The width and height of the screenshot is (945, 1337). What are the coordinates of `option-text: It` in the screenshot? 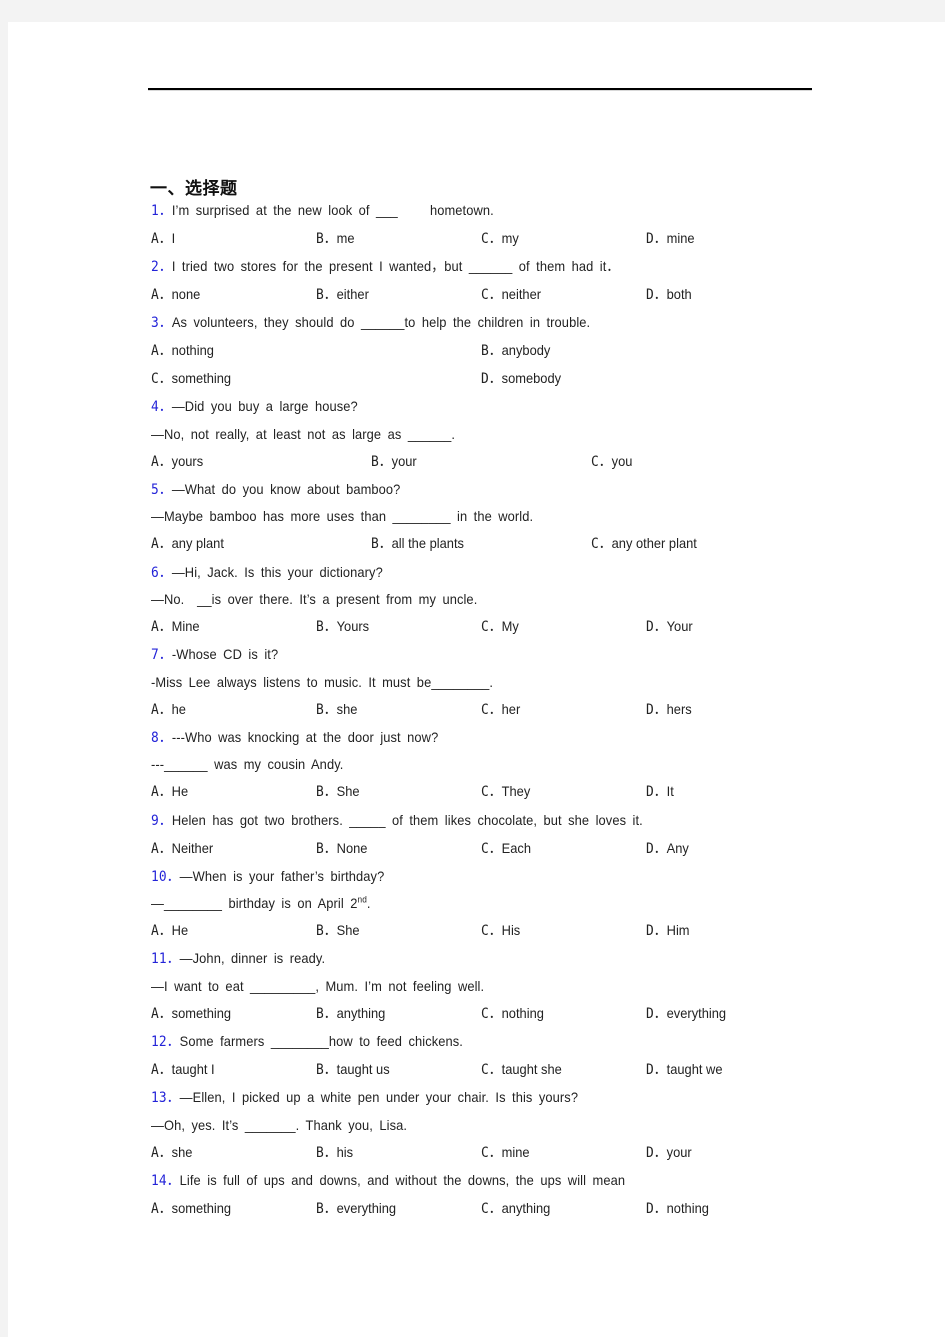 It's located at (670, 791).